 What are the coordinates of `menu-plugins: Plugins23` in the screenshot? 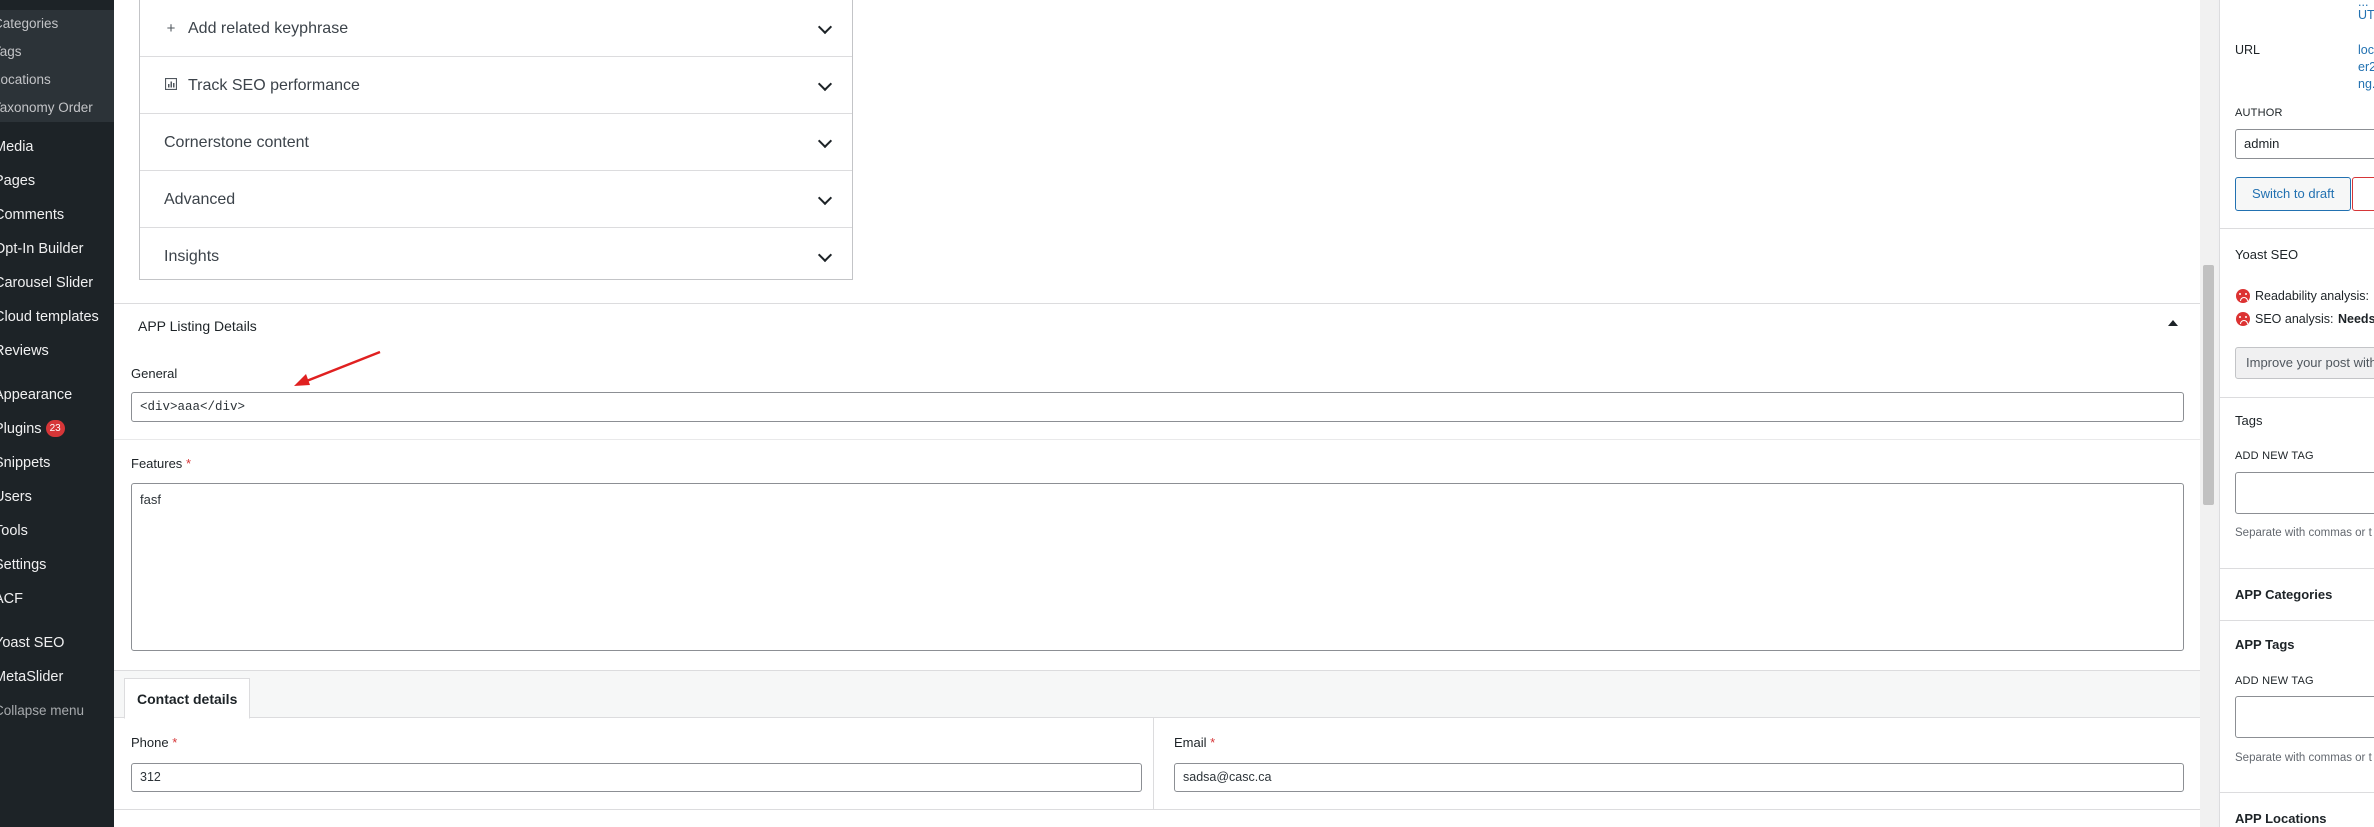 It's located at (57, 429).